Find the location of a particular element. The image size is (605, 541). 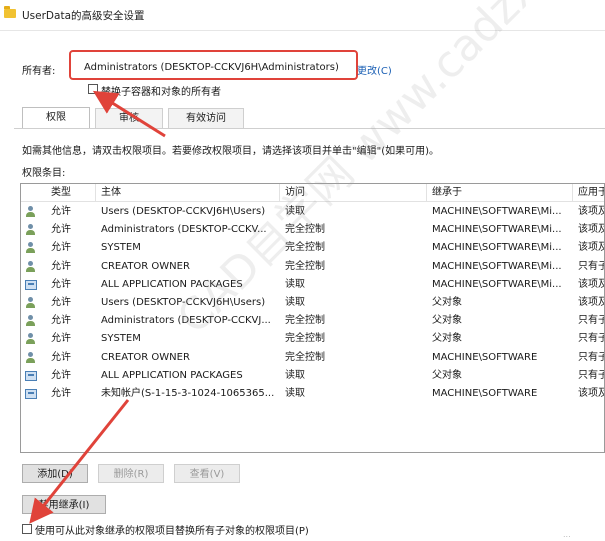

arrow-to-owner is located at coordinates (129, 114).